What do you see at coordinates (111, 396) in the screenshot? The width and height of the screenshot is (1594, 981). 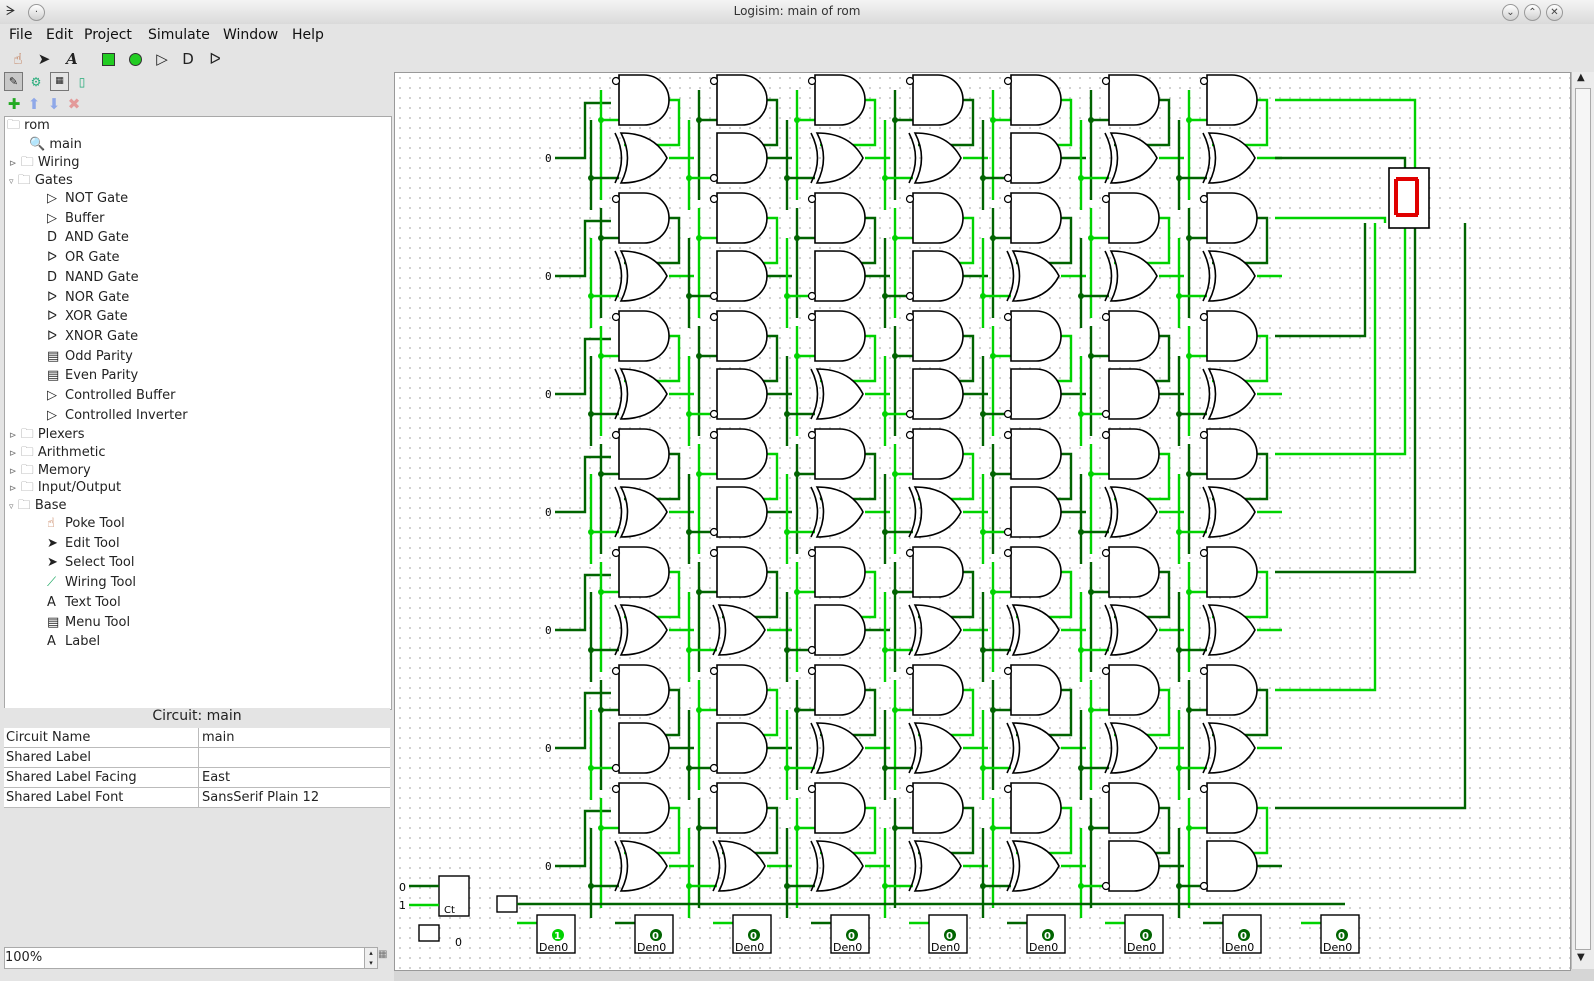 I see `tree-gate-item: ▷ Controlled Buffer` at bounding box center [111, 396].